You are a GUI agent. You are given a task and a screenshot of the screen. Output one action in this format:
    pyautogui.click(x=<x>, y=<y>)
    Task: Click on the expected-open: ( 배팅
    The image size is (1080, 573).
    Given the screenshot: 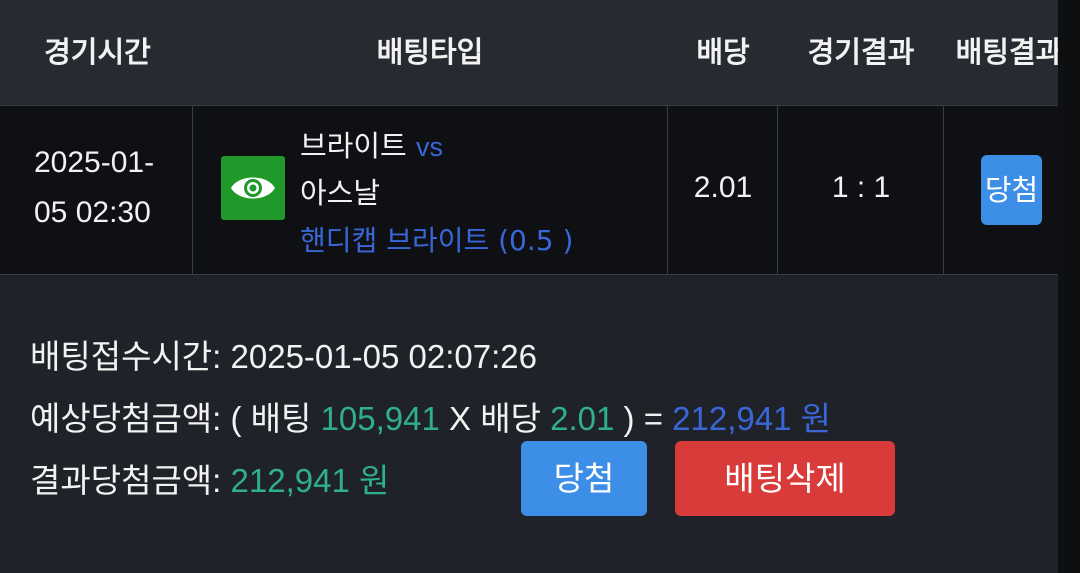 What is the action you would take?
    pyautogui.click(x=271, y=418)
    